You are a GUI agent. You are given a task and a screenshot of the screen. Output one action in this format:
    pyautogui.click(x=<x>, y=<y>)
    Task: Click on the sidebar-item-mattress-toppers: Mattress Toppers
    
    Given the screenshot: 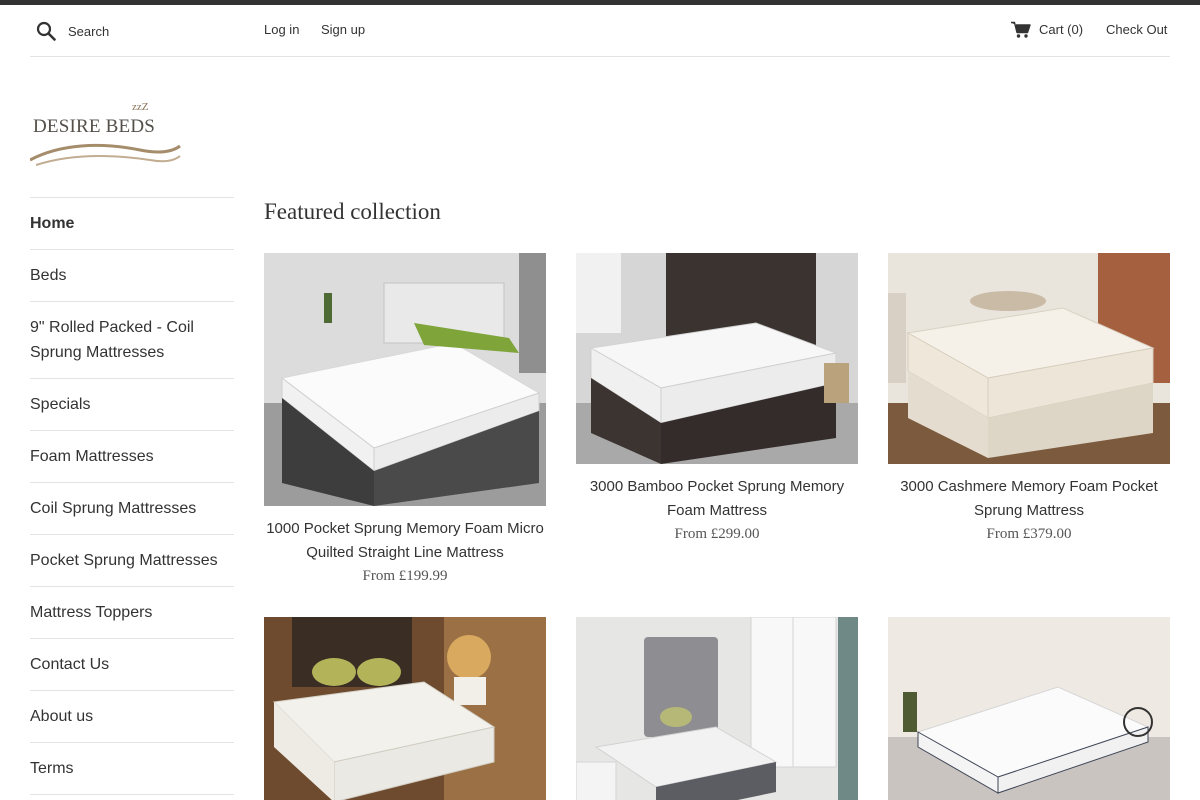 What is the action you would take?
    pyautogui.click(x=132, y=613)
    